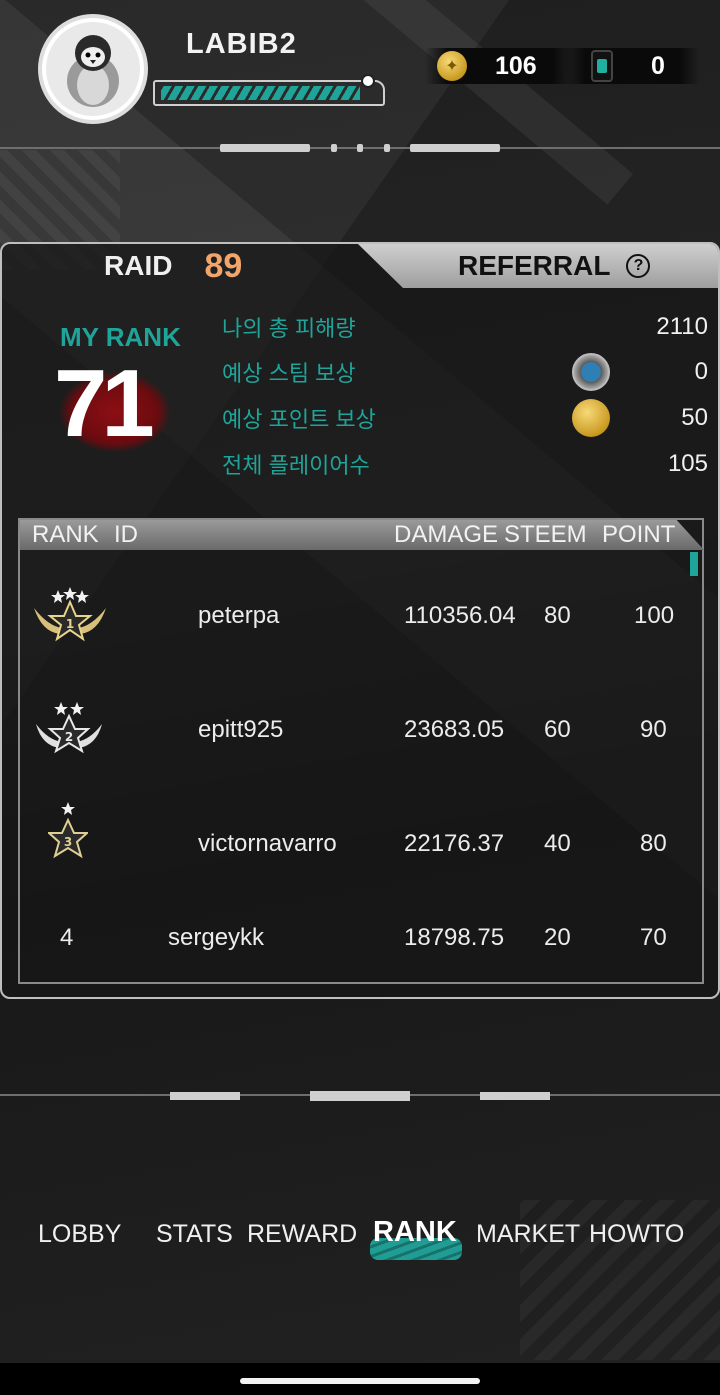  I want to click on steem-value: 20, so click(557, 937).